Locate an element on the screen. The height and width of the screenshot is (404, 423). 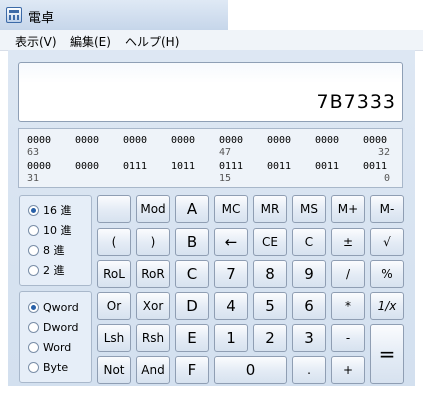
and-button: And is located at coordinates (153, 370).